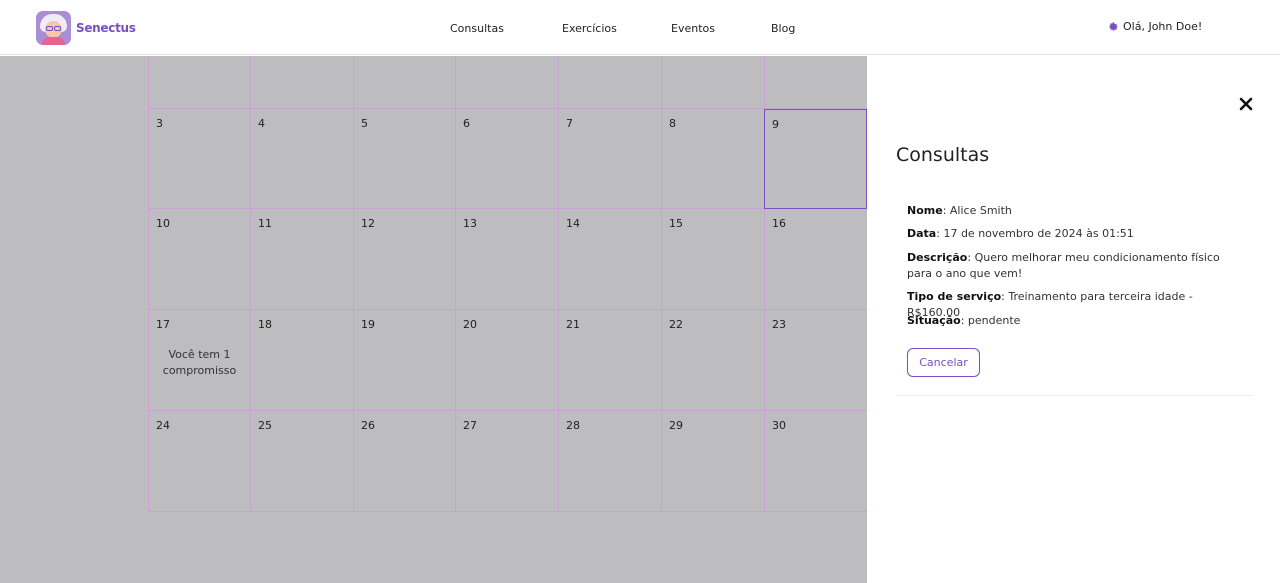 Image resolution: width=1280 pixels, height=583 pixels. Describe the element at coordinates (368, 324) in the screenshot. I see `day-number: 19` at that location.